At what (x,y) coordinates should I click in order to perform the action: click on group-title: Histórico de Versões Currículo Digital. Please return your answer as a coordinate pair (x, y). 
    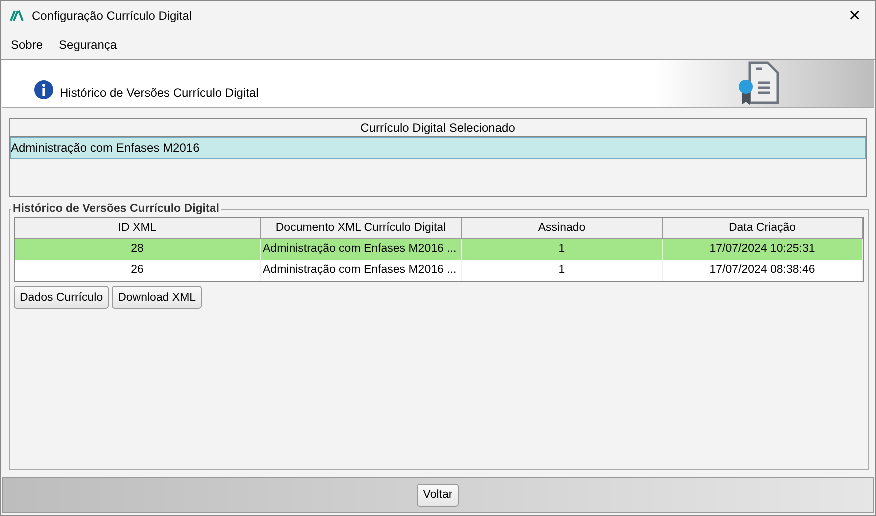
    Looking at the image, I should click on (116, 209).